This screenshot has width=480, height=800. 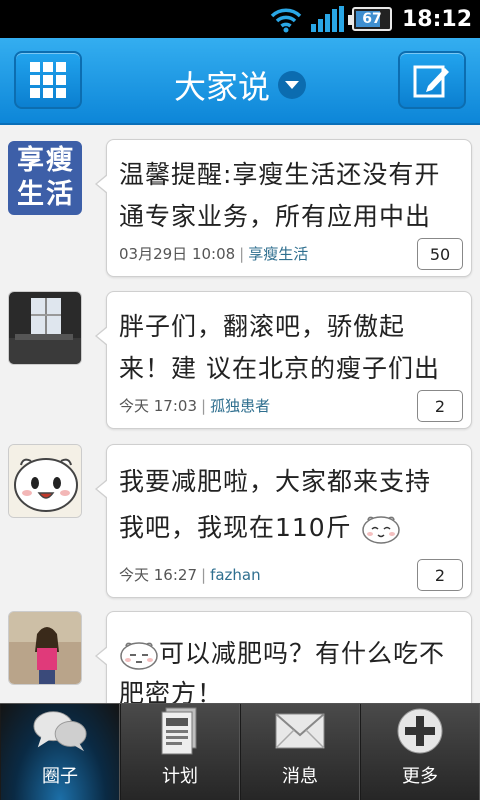 I want to click on post-text: 可以减肥吗？有什么吃不肥密方！, so click(x=282, y=671).